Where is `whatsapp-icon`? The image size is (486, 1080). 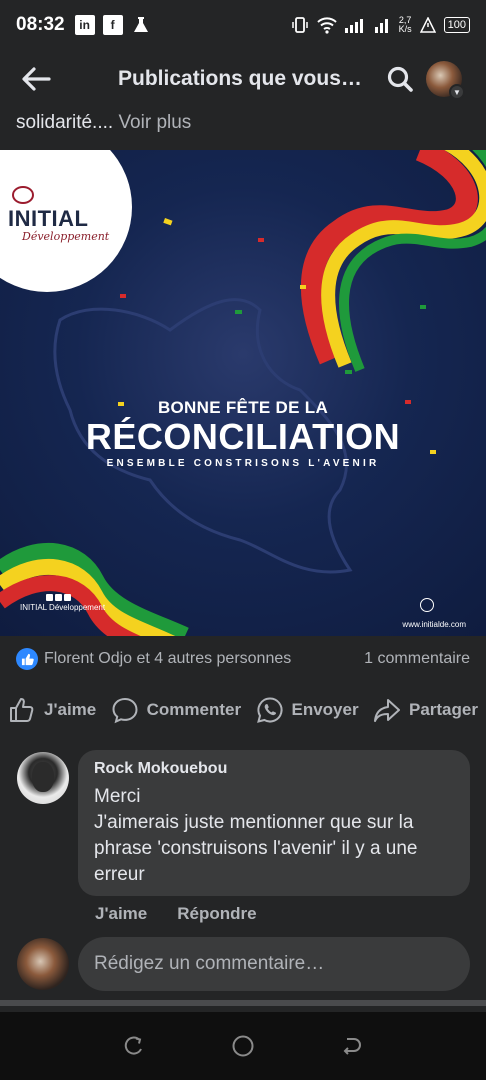
whatsapp-icon is located at coordinates (269, 710).